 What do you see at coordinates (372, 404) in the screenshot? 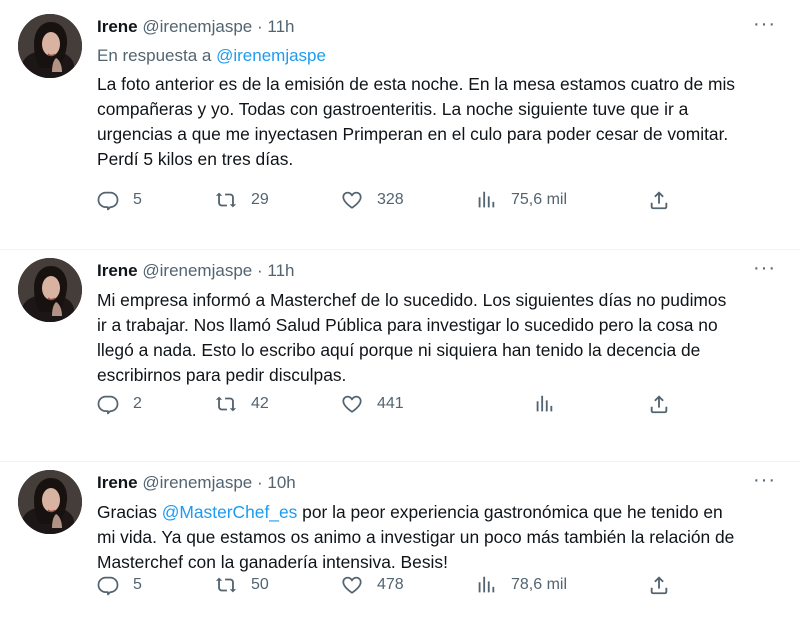
I see `like-button: 441` at bounding box center [372, 404].